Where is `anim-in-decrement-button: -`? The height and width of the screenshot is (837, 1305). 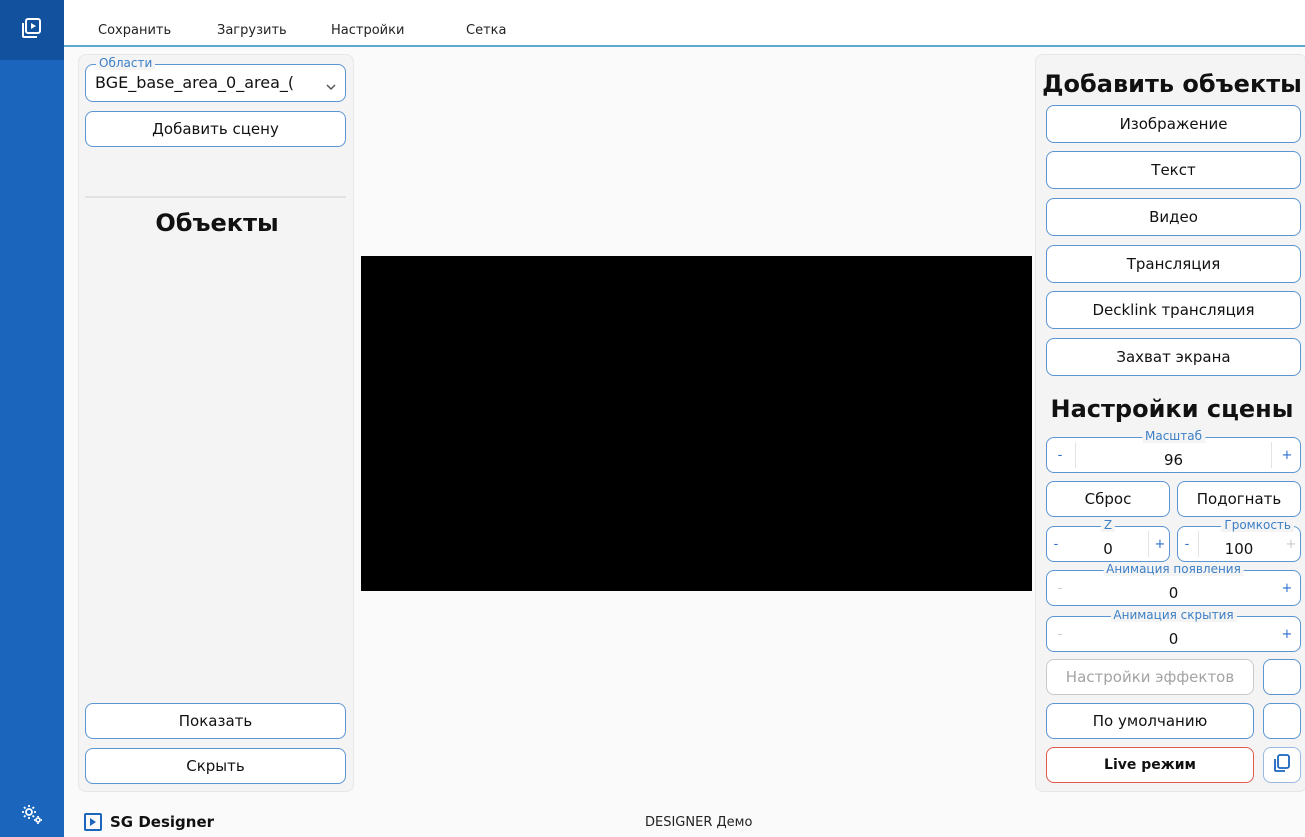
anim-in-decrement-button: - is located at coordinates (1060, 588).